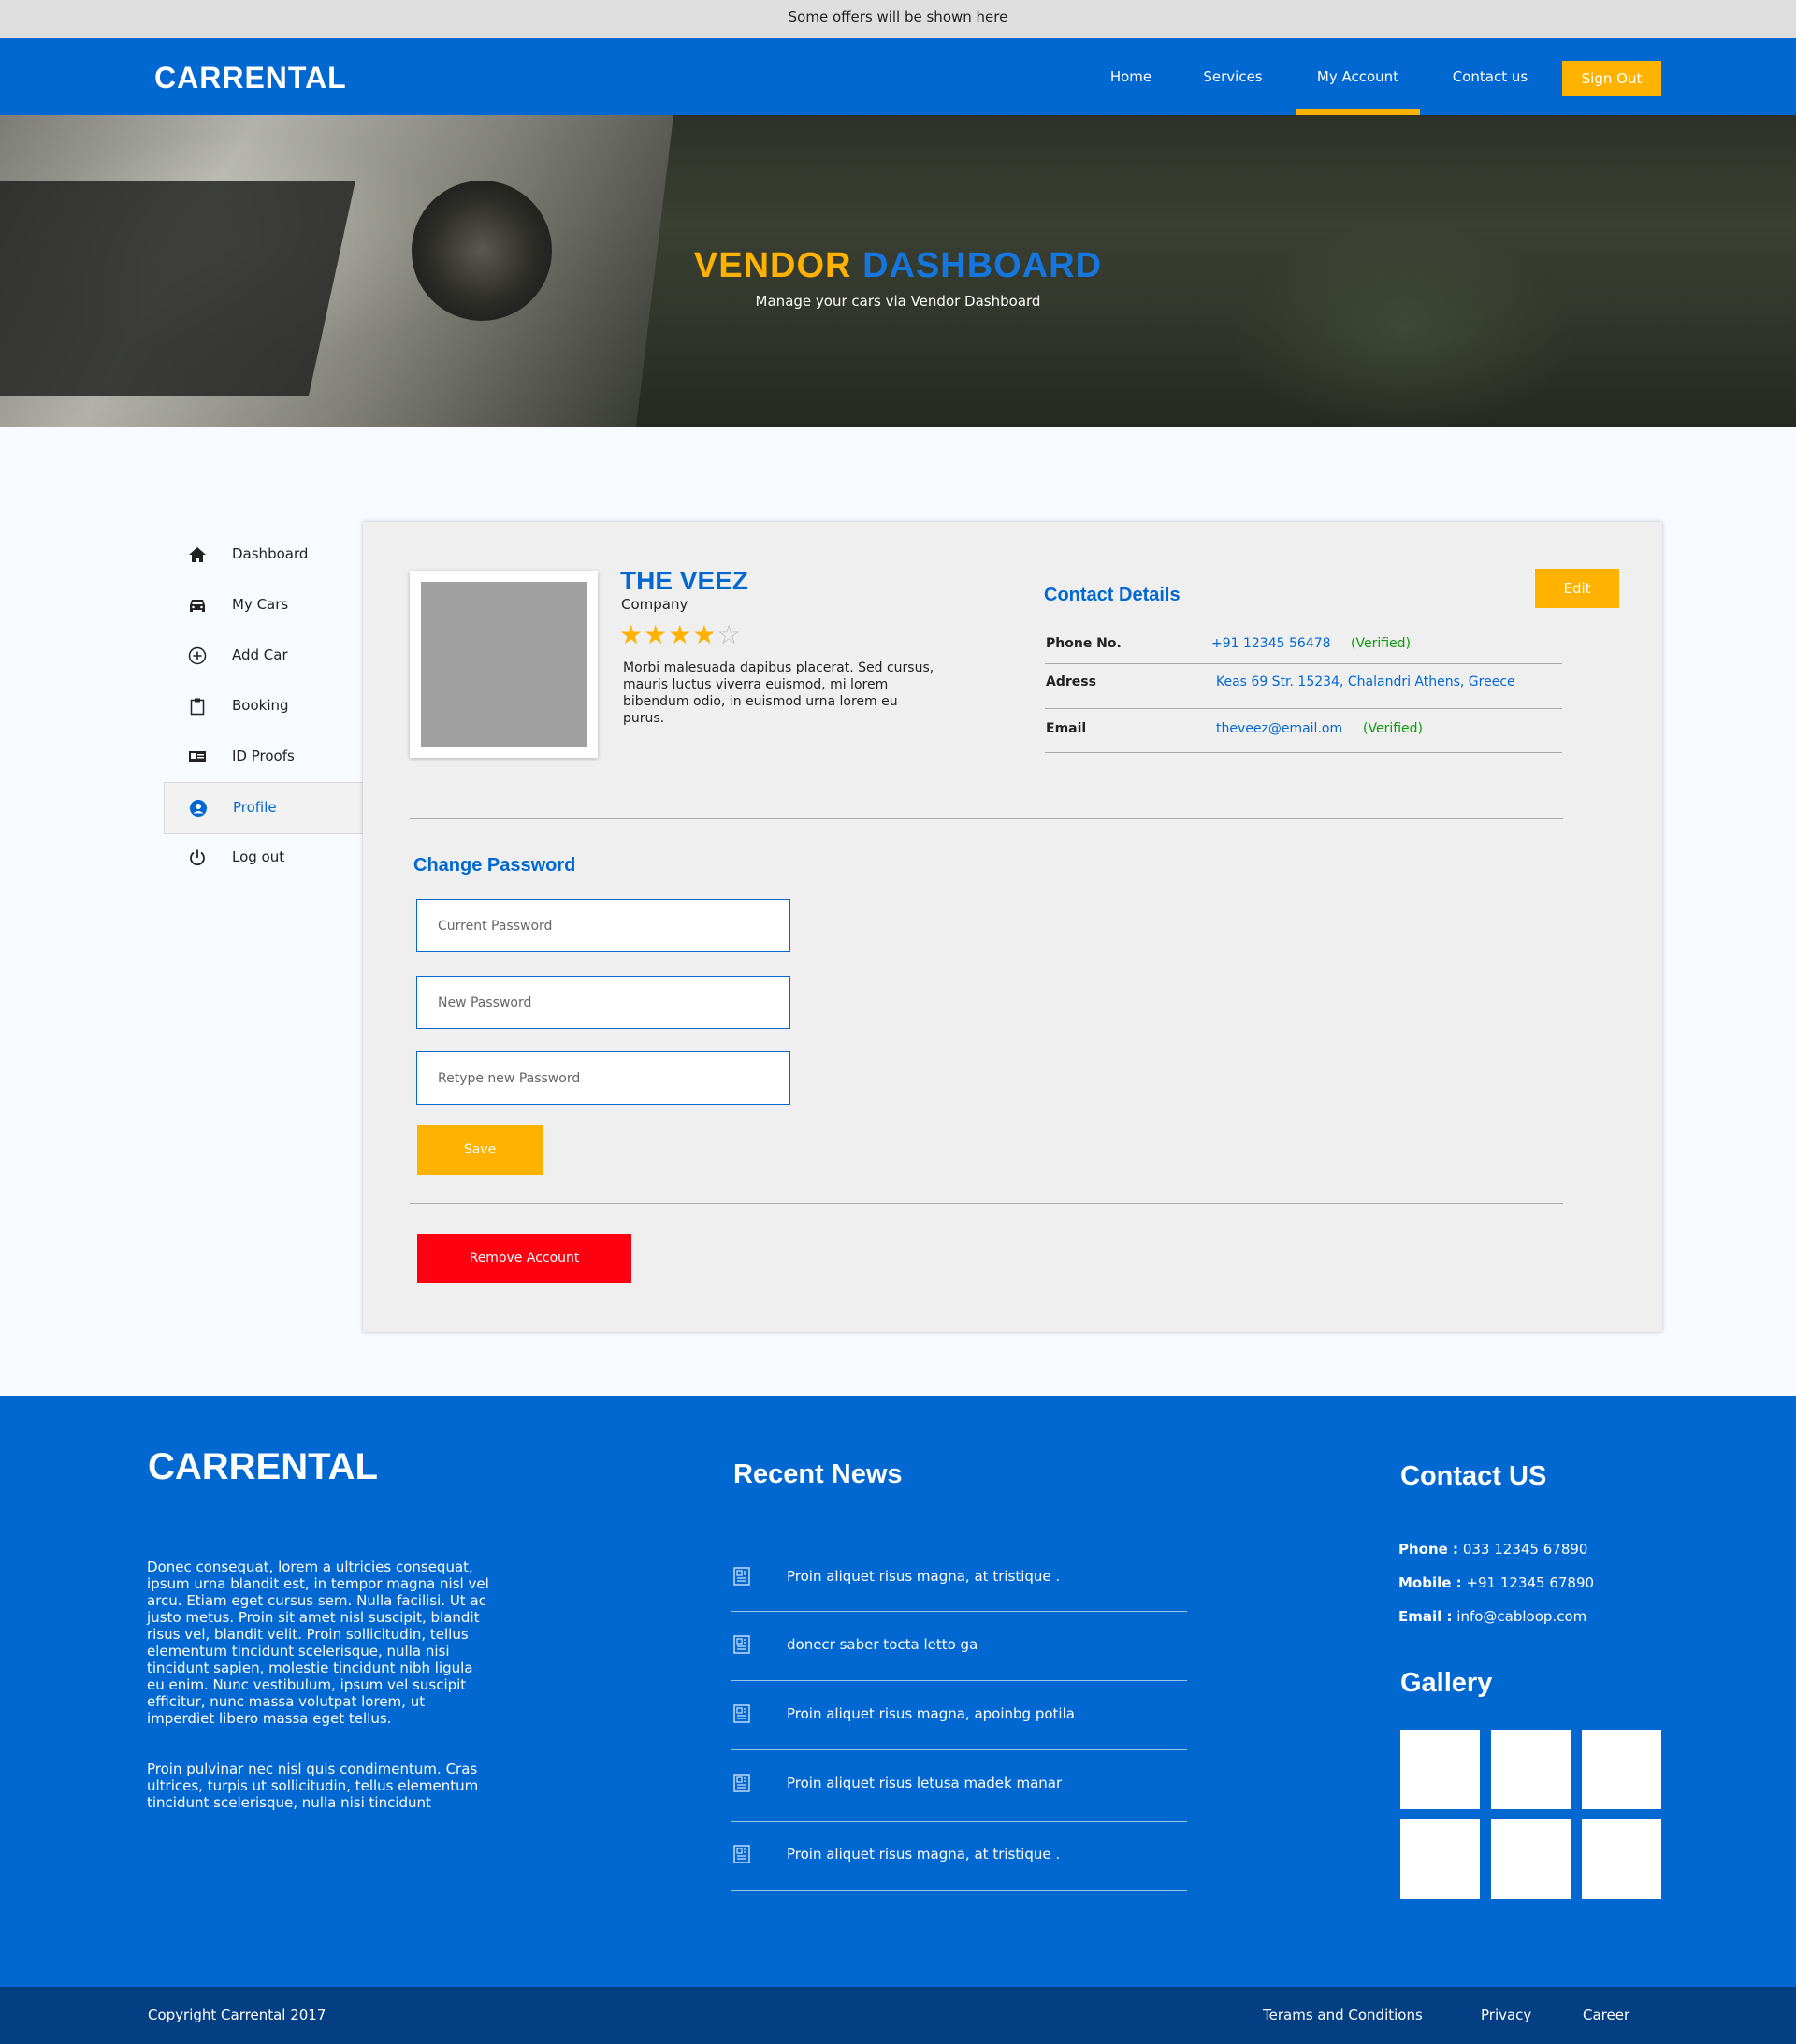  I want to click on clipboard-icon, so click(198, 707).